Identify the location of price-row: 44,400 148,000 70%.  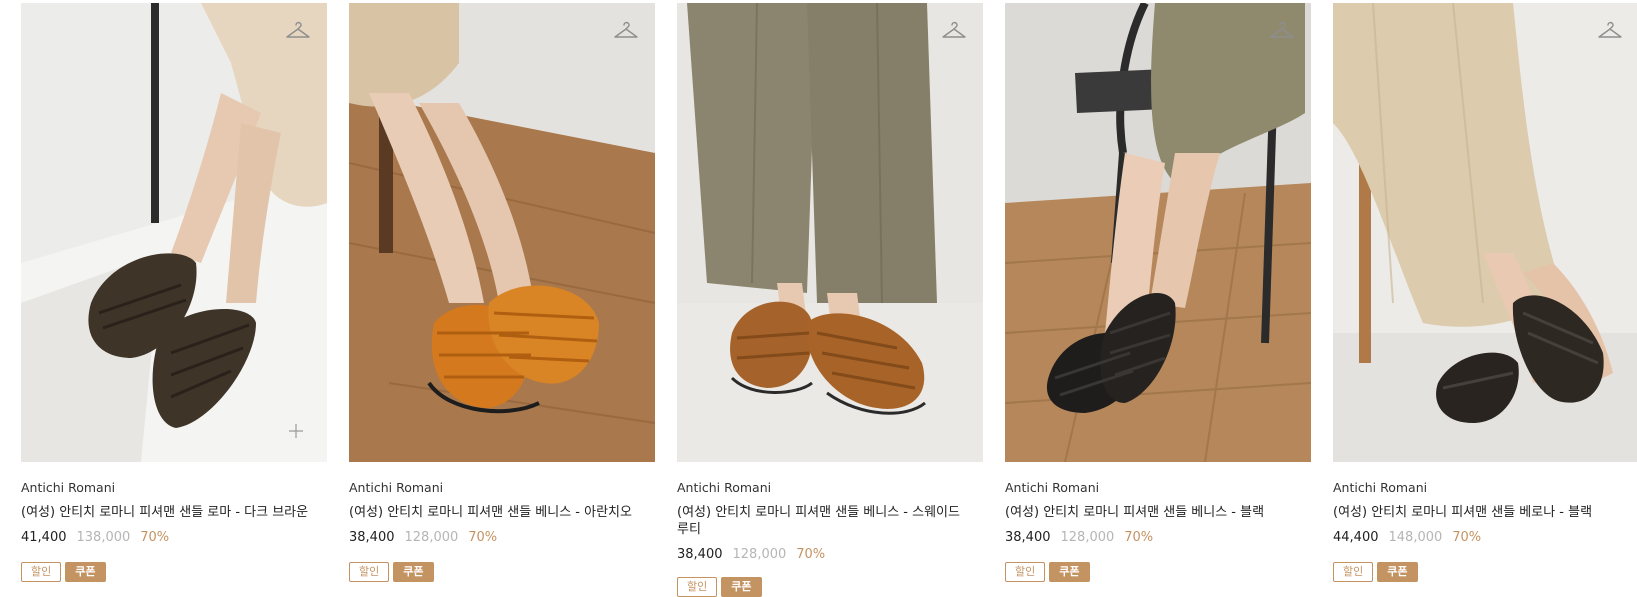
(1485, 537).